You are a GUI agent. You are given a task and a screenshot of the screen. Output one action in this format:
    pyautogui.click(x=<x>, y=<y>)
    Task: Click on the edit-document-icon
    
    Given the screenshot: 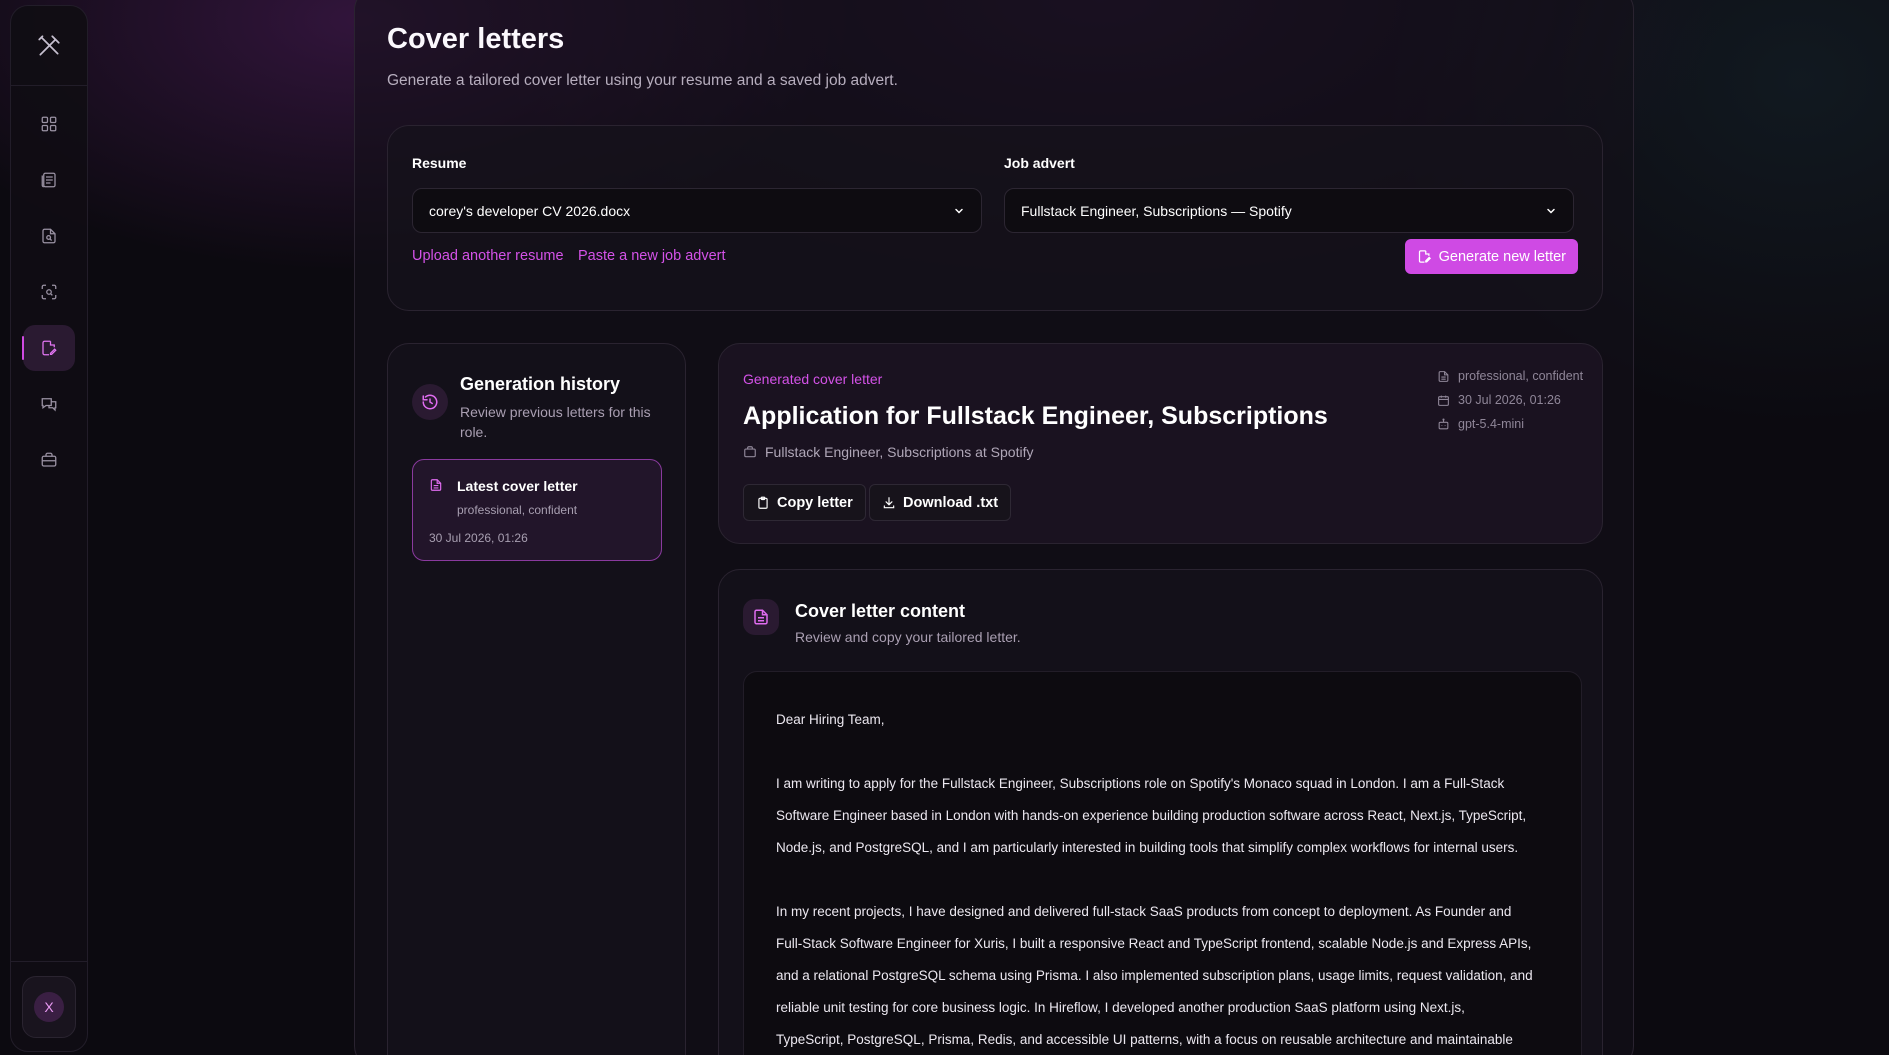 What is the action you would take?
    pyautogui.click(x=1424, y=256)
    